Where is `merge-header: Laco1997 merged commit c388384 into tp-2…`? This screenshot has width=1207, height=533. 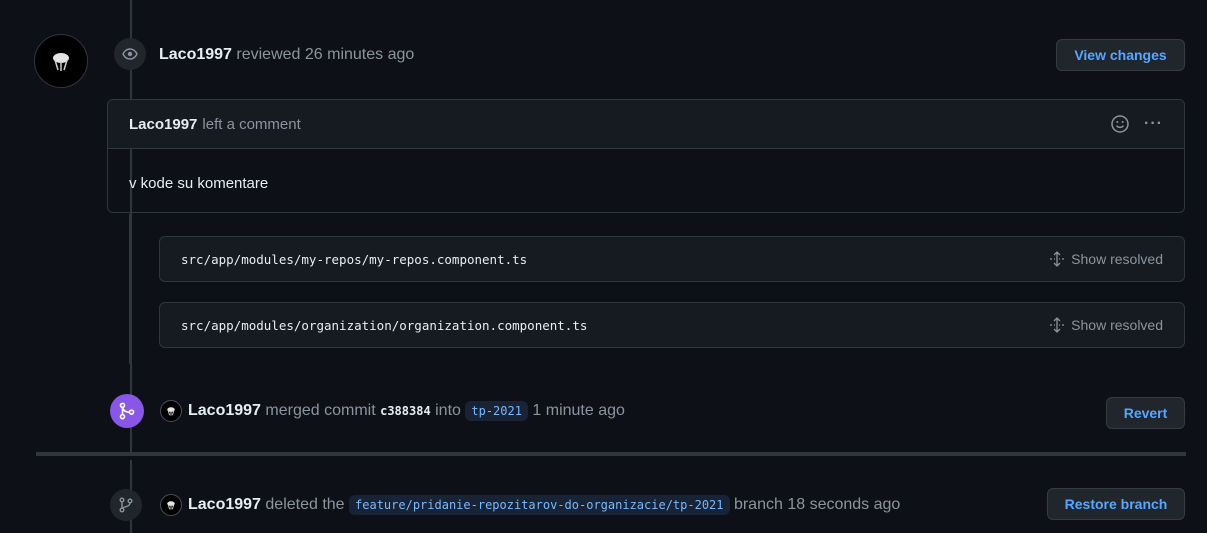
merge-header: Laco1997 merged commit c388384 into tp-2… is located at coordinates (392, 411).